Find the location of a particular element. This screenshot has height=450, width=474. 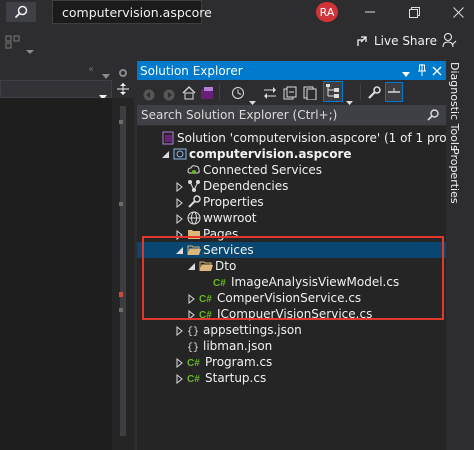

tree-item-label: Dto is located at coordinates (226, 266).